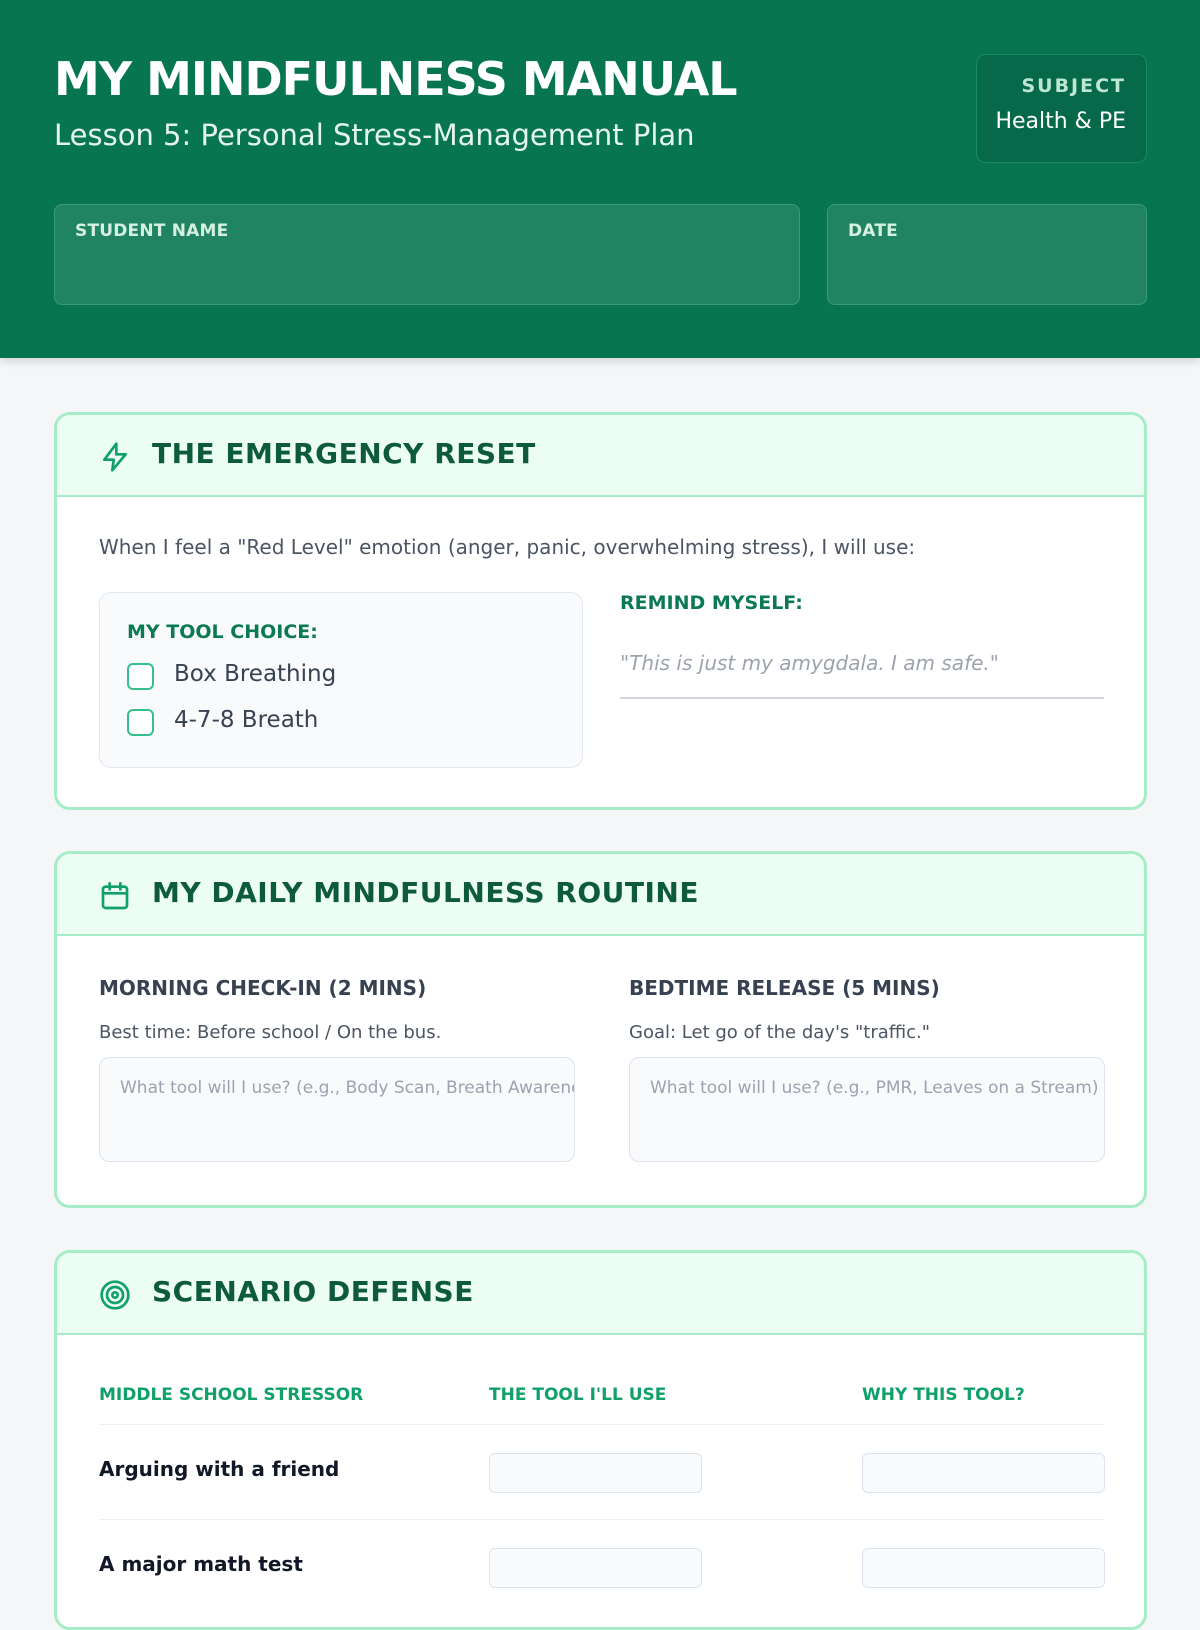 The width and height of the screenshot is (1200, 1630). I want to click on bedtime-note: Goal: Let go of the day's "traffic.", so click(780, 1032).